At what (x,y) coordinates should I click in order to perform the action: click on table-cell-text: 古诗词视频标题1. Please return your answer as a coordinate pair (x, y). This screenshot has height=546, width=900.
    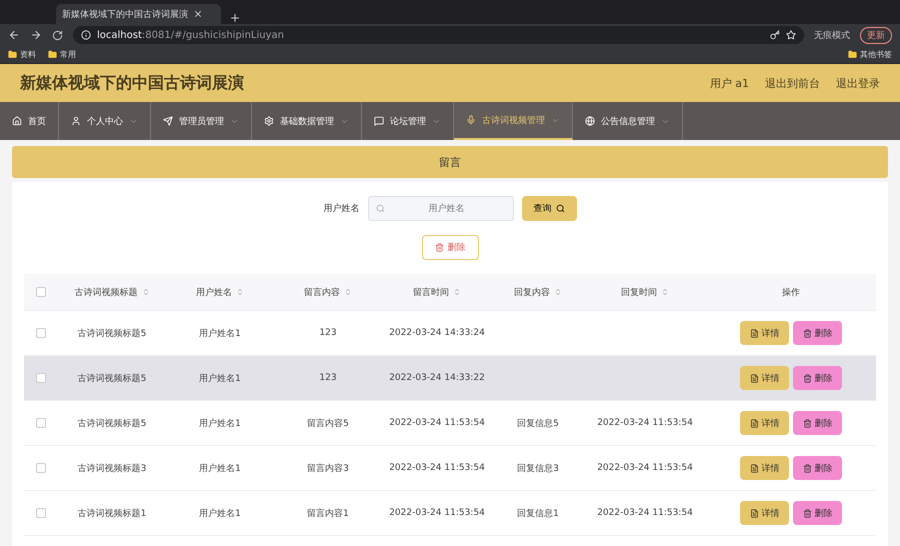
    Looking at the image, I should click on (112, 514).